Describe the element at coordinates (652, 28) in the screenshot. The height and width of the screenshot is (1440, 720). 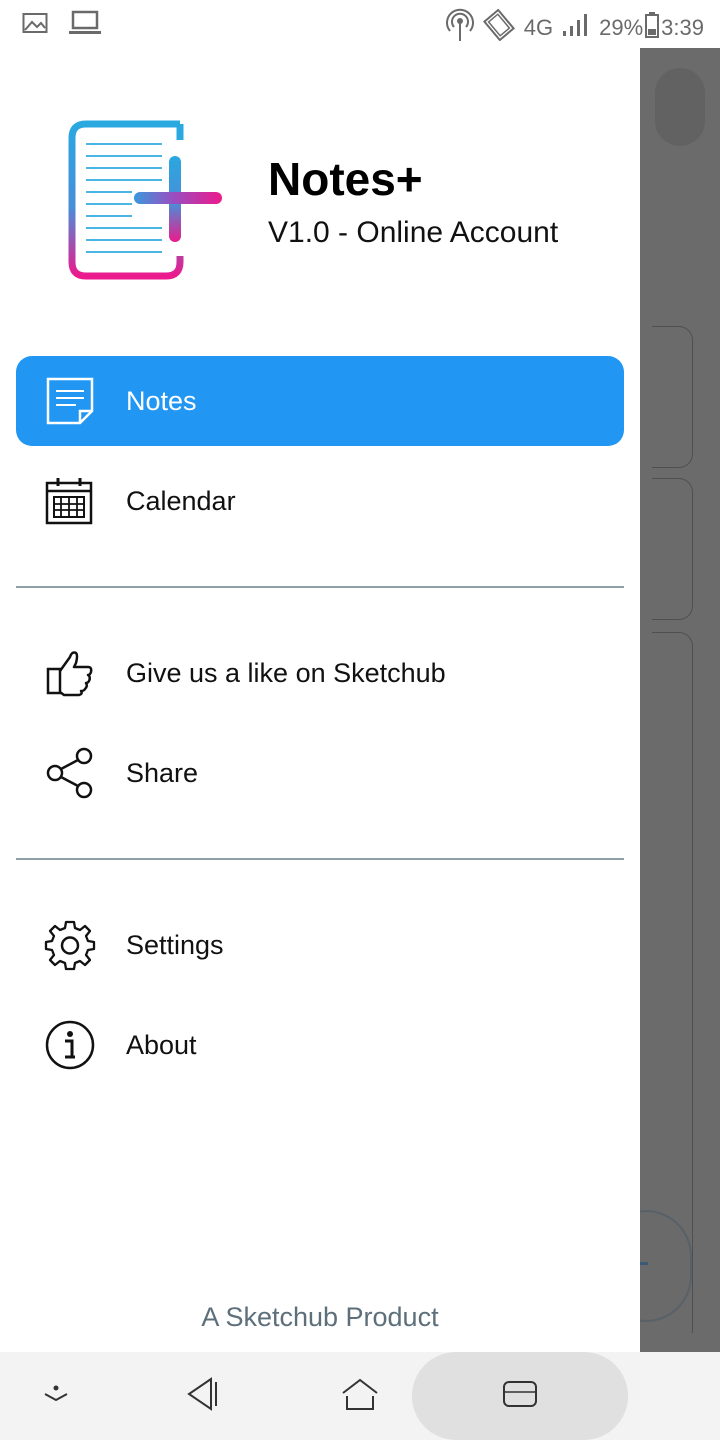
I see `battery-icon` at that location.